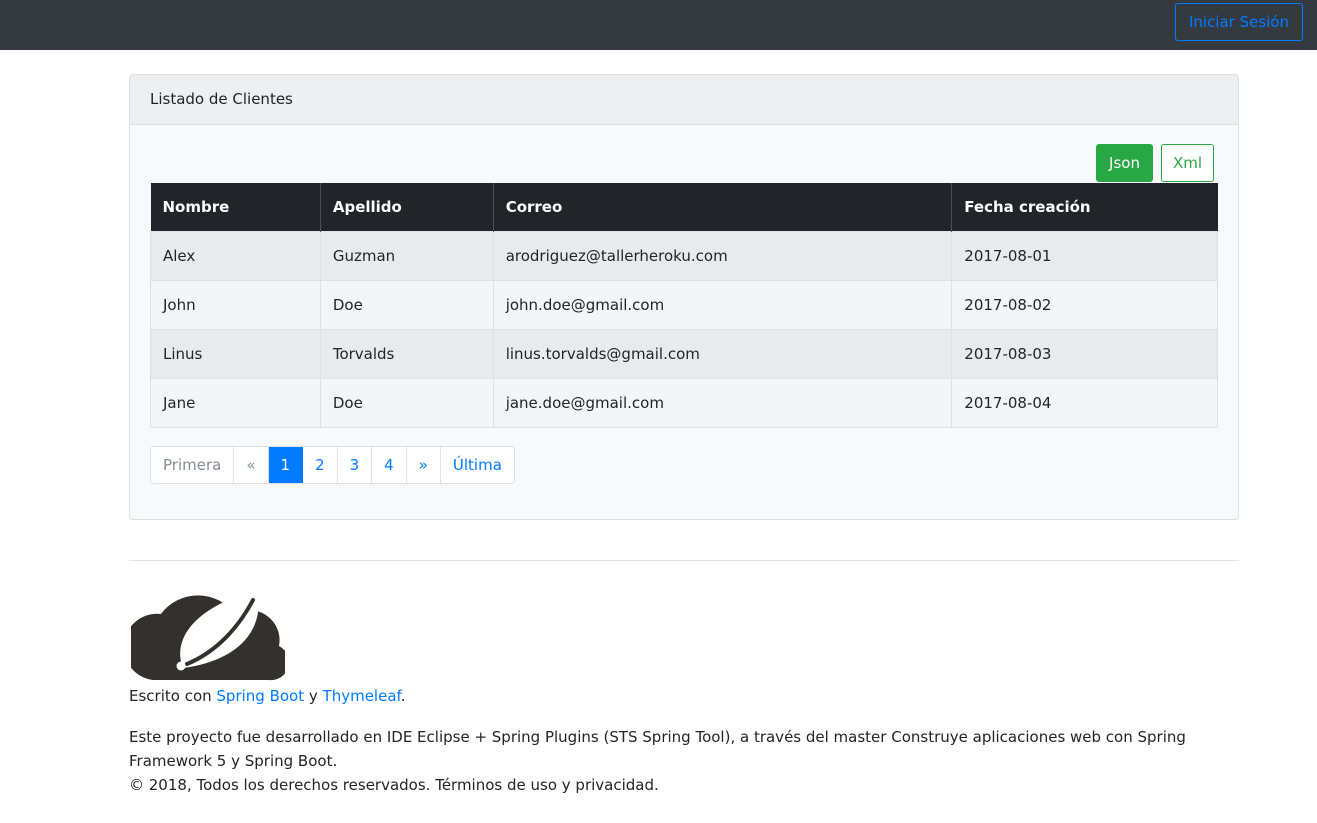  What do you see at coordinates (389, 465) in the screenshot?
I see `page-link-4: 4` at bounding box center [389, 465].